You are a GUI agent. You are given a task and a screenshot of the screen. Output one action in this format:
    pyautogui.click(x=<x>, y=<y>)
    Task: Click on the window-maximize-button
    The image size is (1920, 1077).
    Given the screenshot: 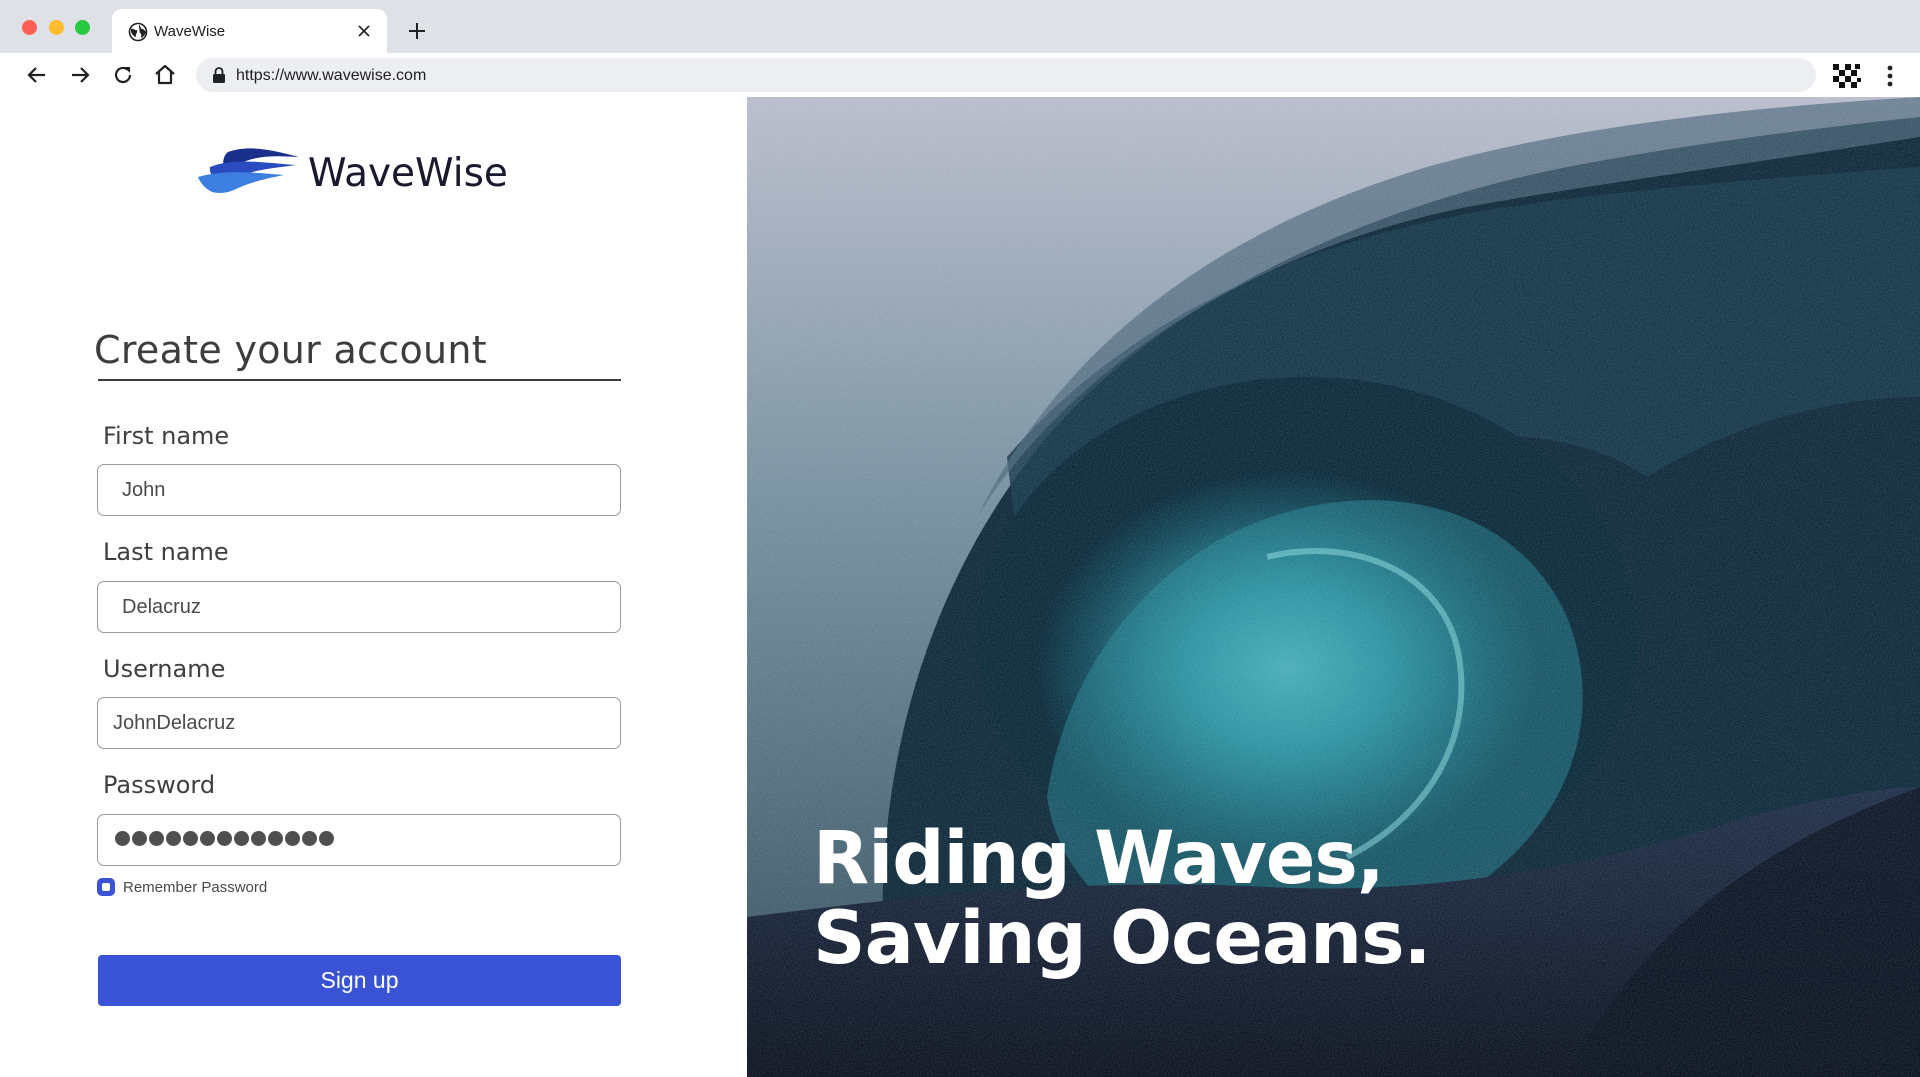 What is the action you would take?
    pyautogui.click(x=82, y=27)
    